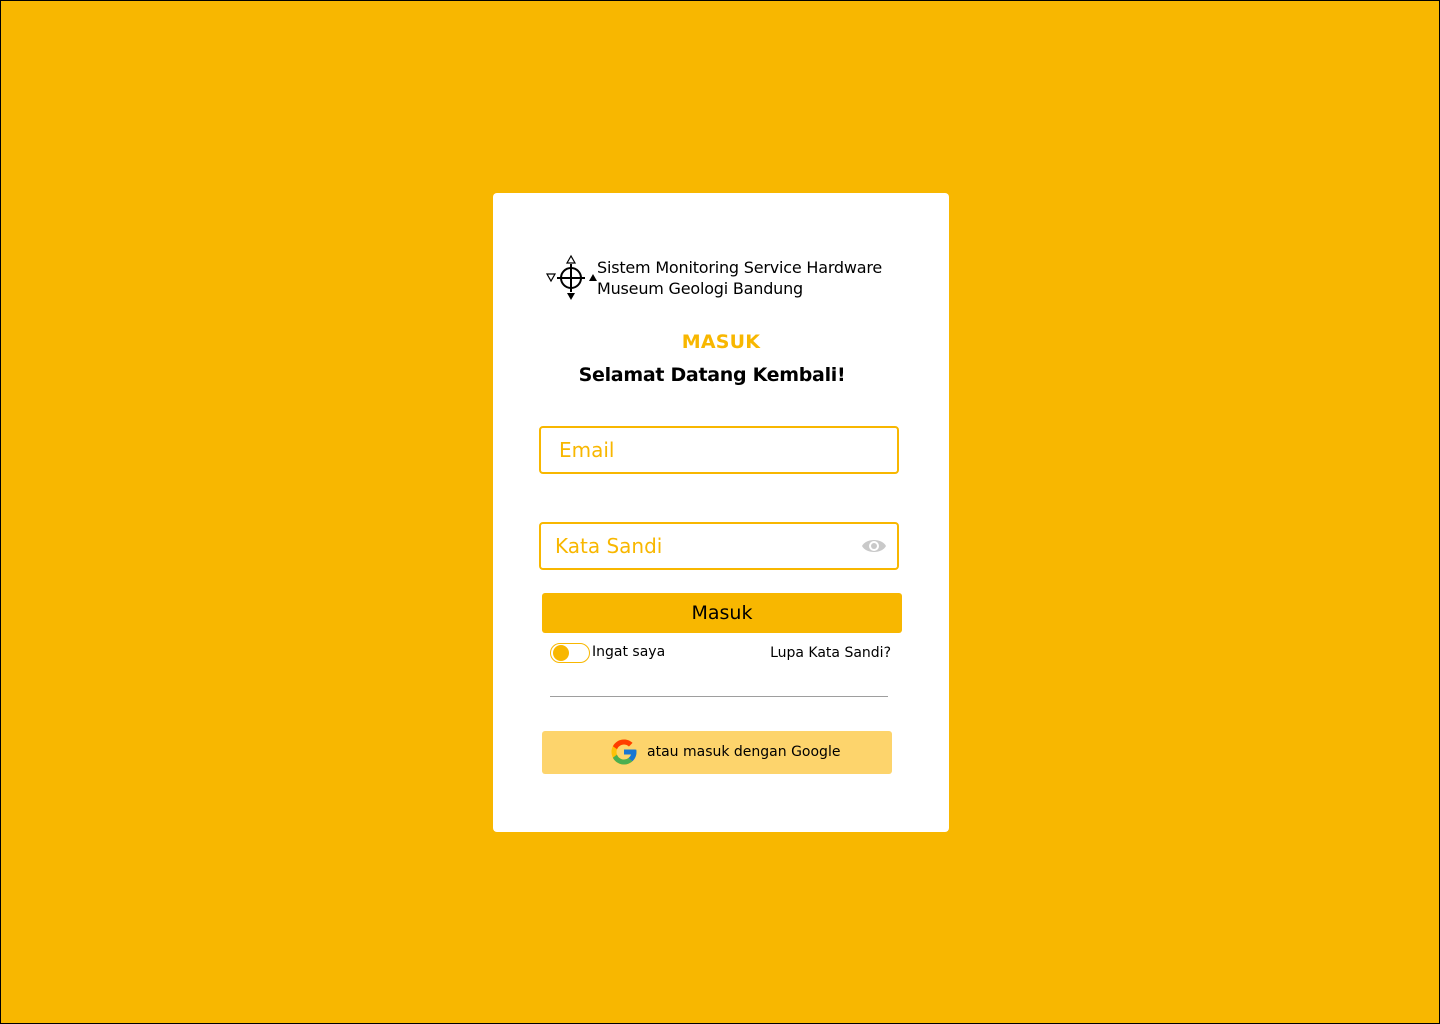  I want to click on forgot-password-link: Lupa Kata Sandi?, so click(830, 653).